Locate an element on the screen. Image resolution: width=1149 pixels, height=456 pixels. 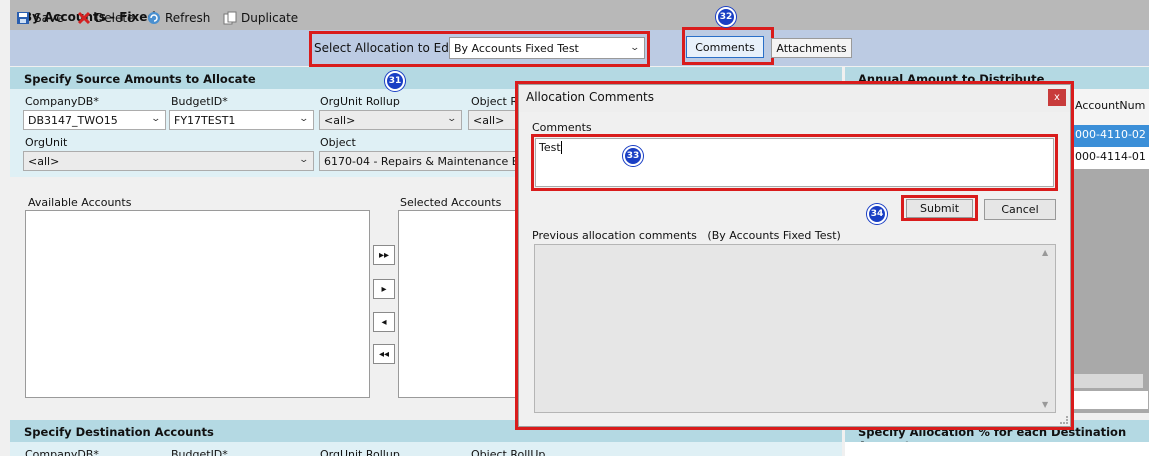
refresh-button: Refresh is located at coordinates (178, 18).